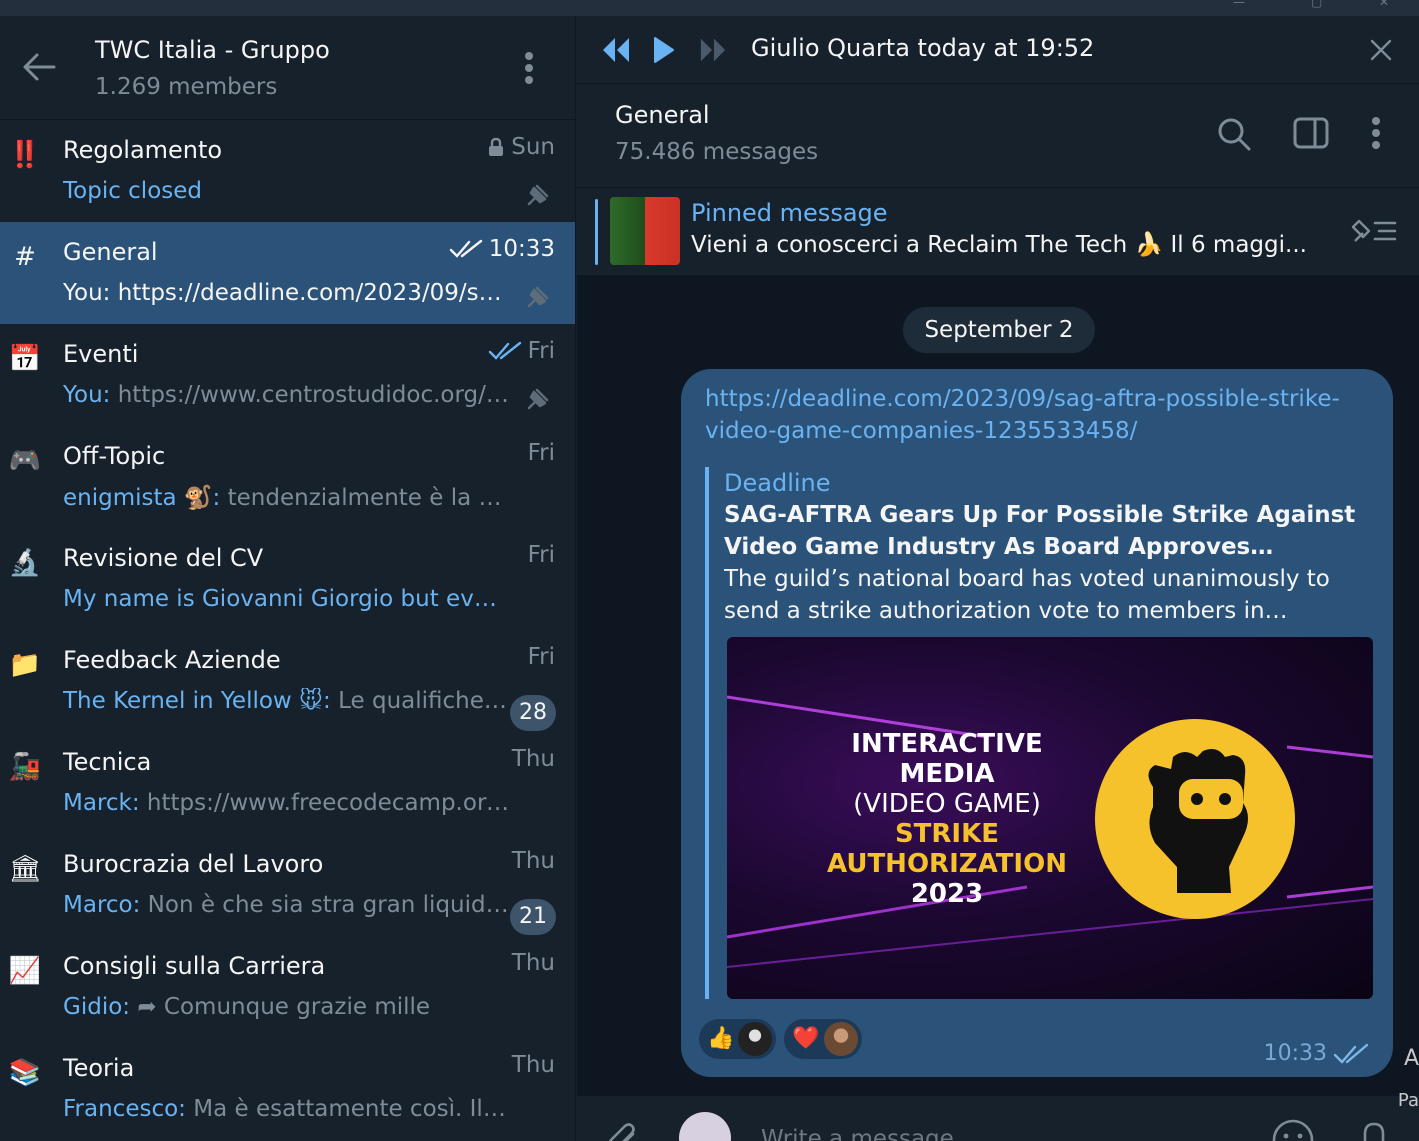 The width and height of the screenshot is (1419, 1141). What do you see at coordinates (789, 213) in the screenshot?
I see `pinned-label: Pinned message` at bounding box center [789, 213].